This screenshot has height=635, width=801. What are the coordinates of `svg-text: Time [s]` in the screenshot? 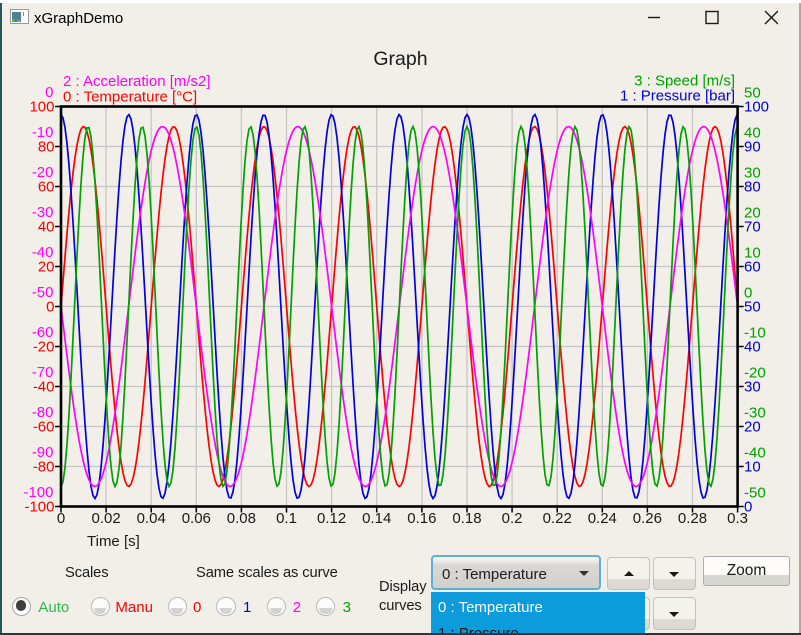 It's located at (113, 541).